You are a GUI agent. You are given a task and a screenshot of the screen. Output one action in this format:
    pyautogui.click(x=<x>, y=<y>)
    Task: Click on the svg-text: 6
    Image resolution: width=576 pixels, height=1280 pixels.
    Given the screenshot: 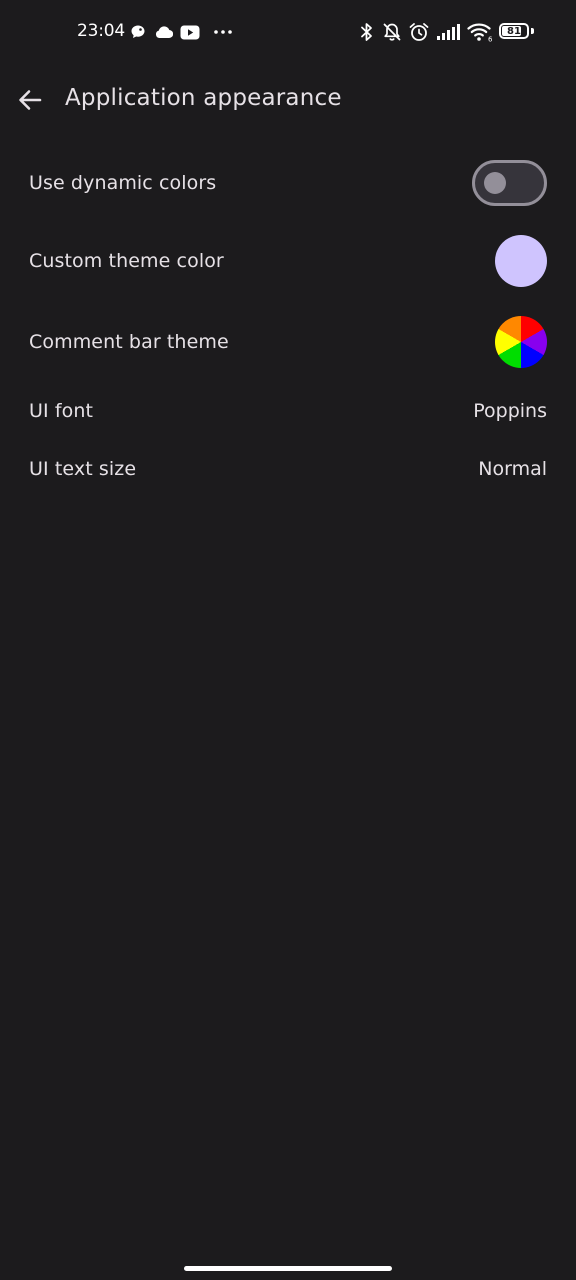 What is the action you would take?
    pyautogui.click(x=490, y=39)
    